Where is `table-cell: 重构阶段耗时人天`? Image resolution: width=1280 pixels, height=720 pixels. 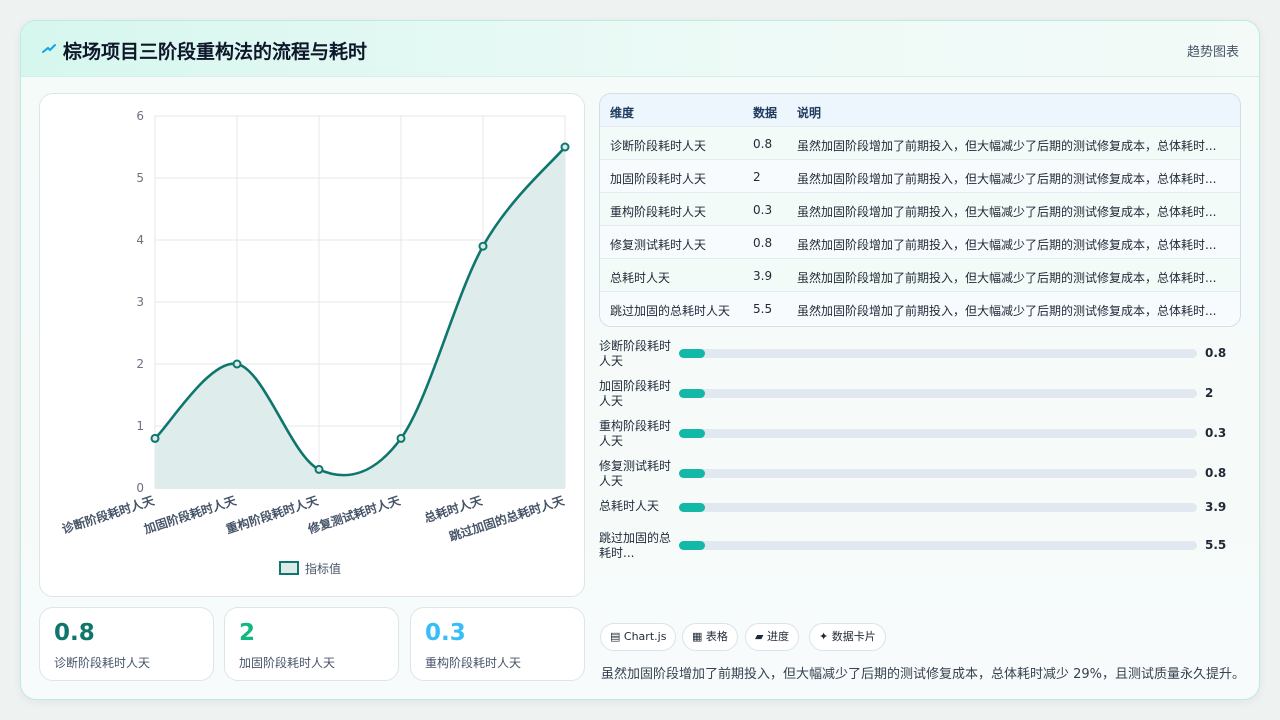 table-cell: 重构阶段耗时人天 is located at coordinates (658, 212).